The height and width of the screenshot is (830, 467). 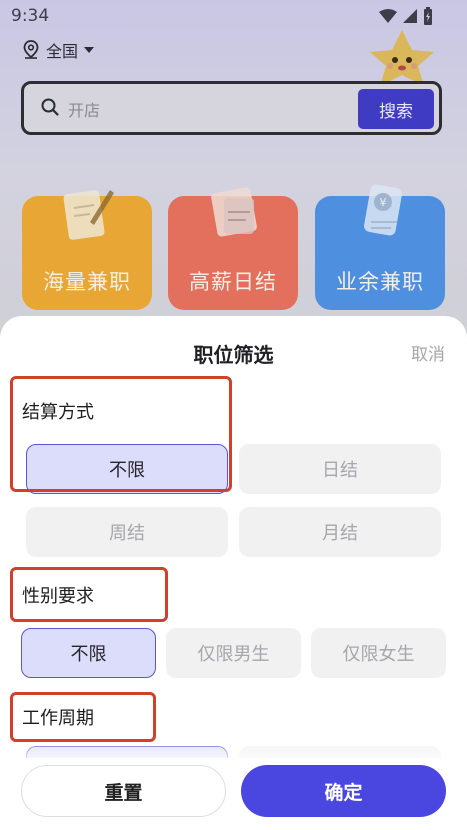 What do you see at coordinates (340, 532) in the screenshot?
I see `option-settlement-monthly: 月结` at bounding box center [340, 532].